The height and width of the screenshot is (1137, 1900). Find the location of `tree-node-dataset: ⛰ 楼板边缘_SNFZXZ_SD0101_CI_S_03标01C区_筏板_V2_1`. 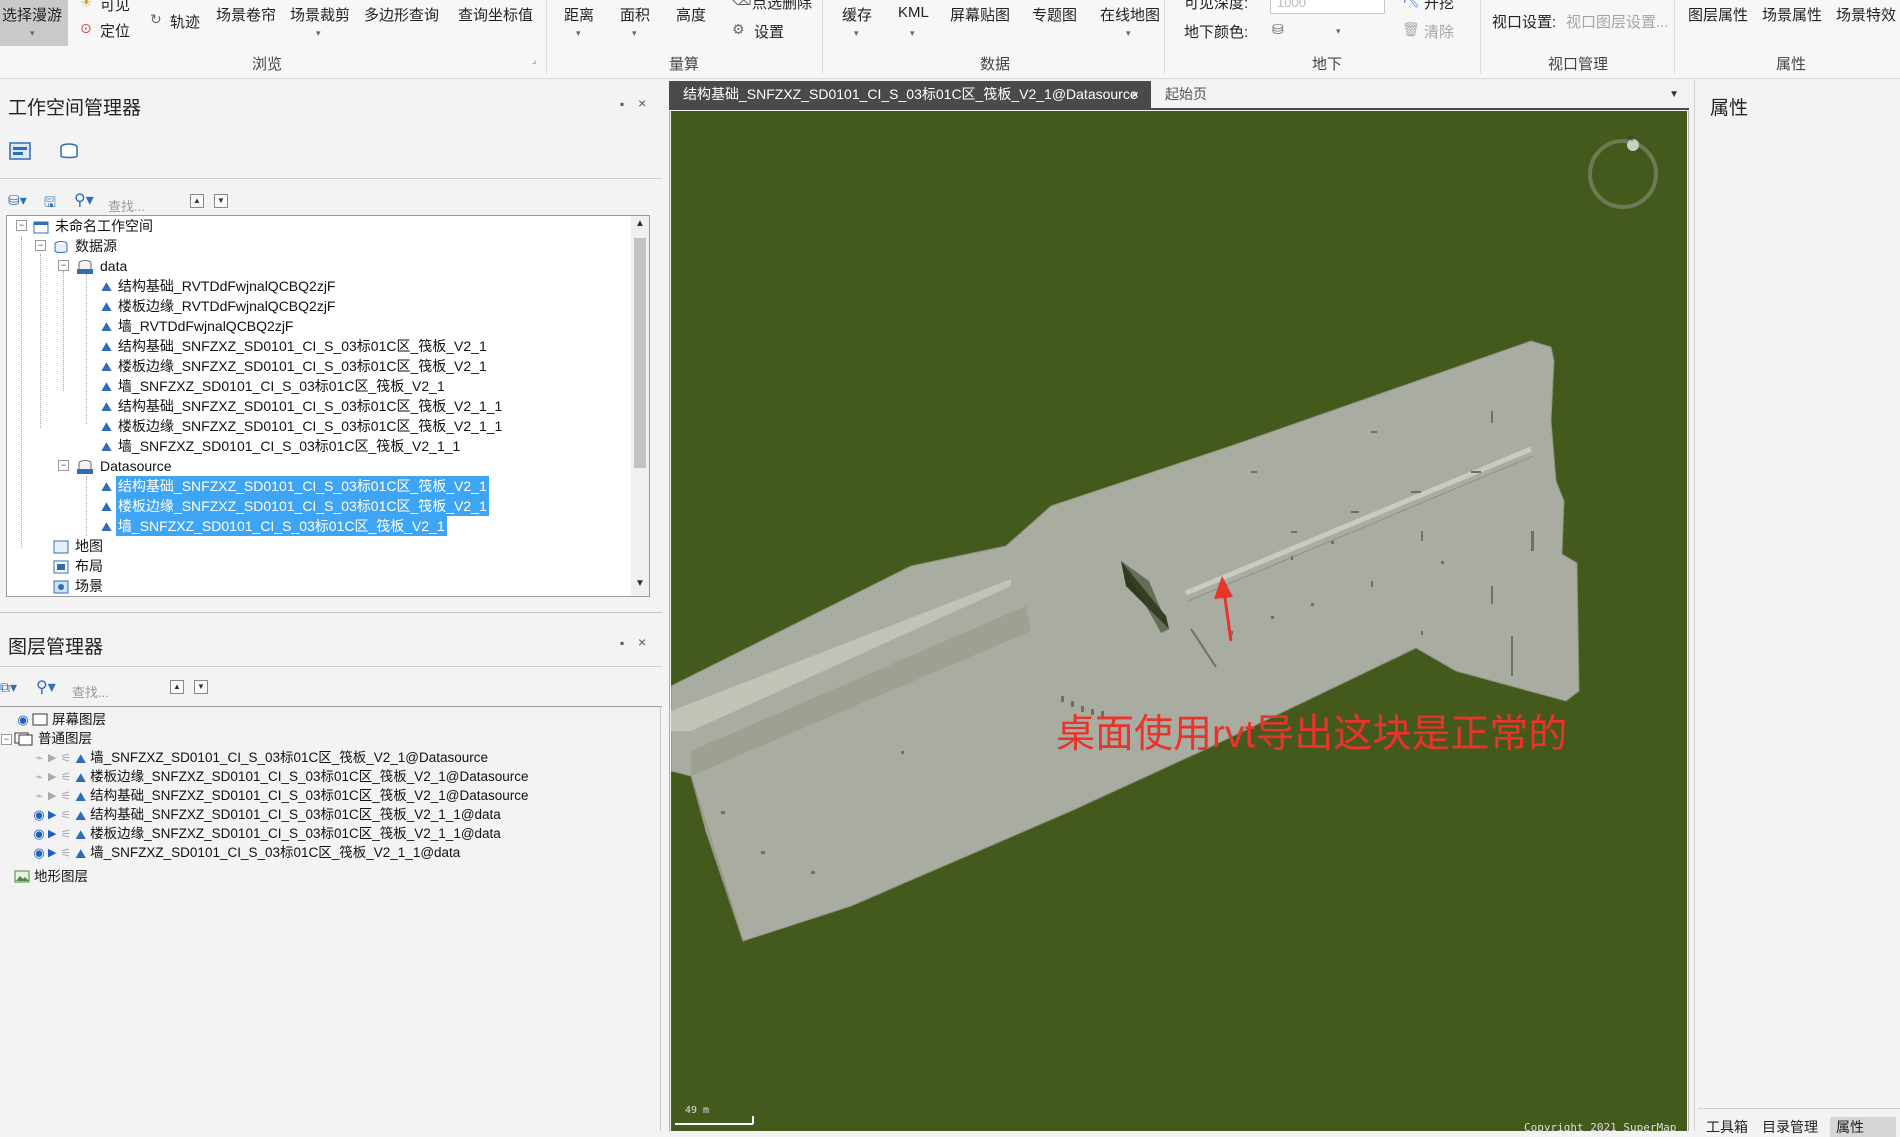

tree-node-dataset: ⛰ 楼板边缘_SNFZXZ_SD0101_CI_S_03标01C区_筏板_V2_1 is located at coordinates (295, 366).